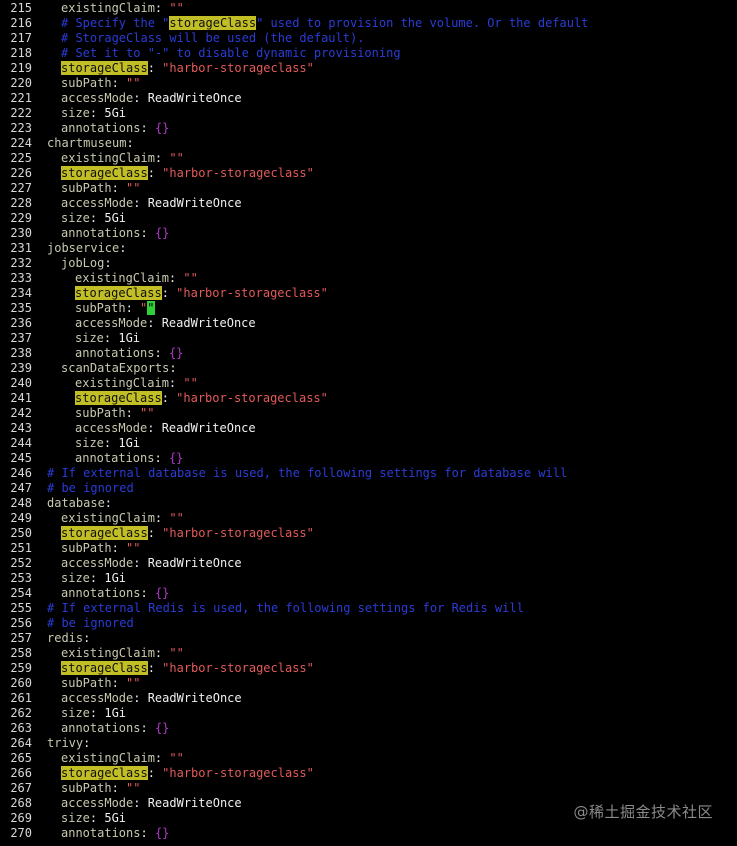 This screenshot has width=737, height=846. What do you see at coordinates (368, 368) in the screenshot?
I see `code-line: 239 scanDataExports:` at bounding box center [368, 368].